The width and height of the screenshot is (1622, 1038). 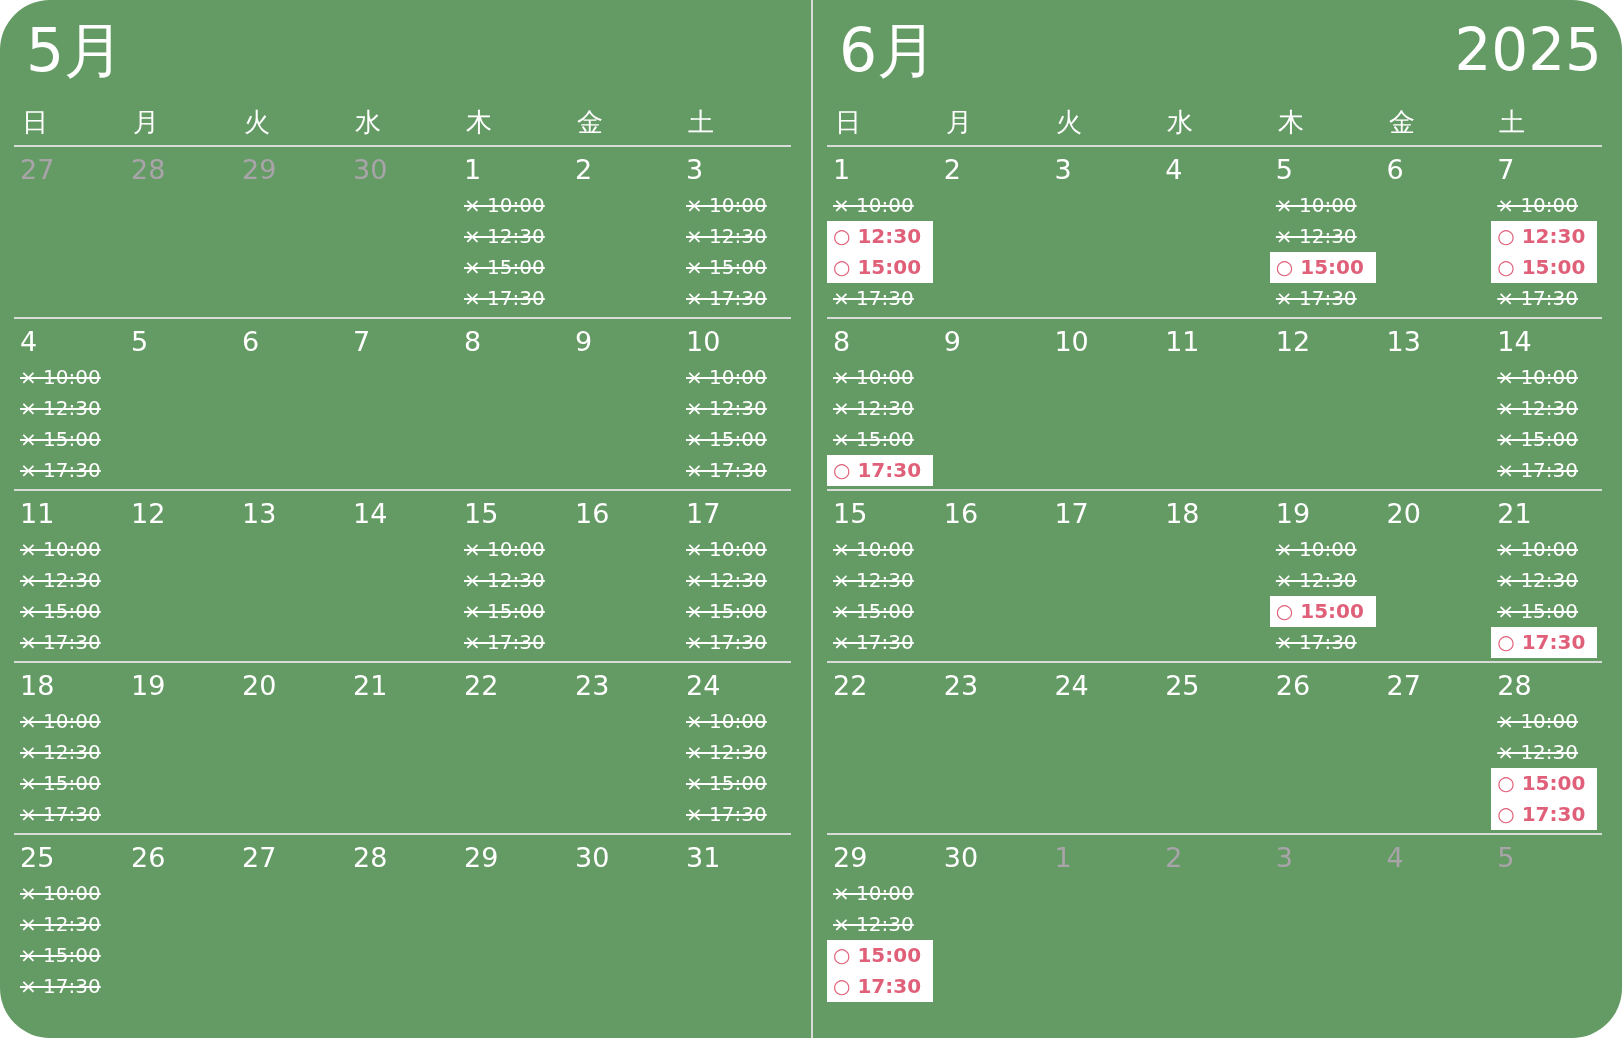 I want to click on day-number: 25, so click(x=37, y=858).